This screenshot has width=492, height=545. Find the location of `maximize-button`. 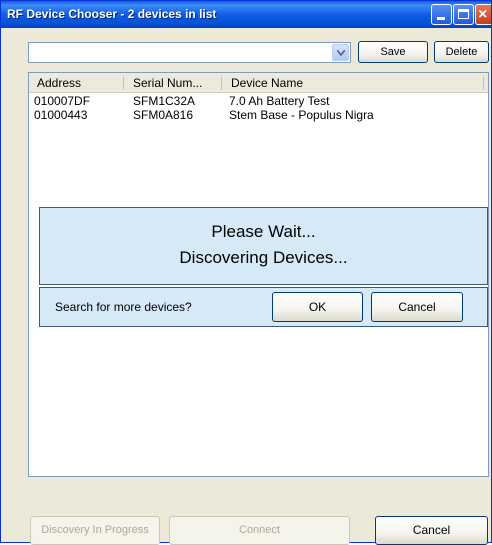

maximize-button is located at coordinates (463, 14).